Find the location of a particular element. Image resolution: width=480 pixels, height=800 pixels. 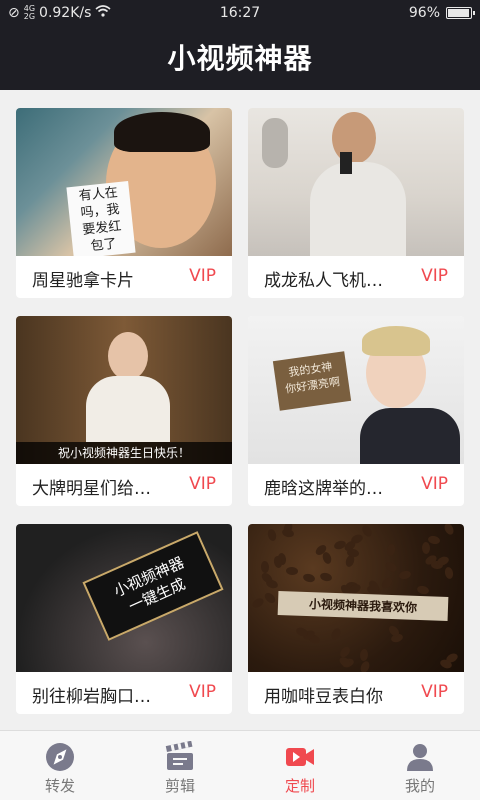

tab-label: 转发 is located at coordinates (59, 786).